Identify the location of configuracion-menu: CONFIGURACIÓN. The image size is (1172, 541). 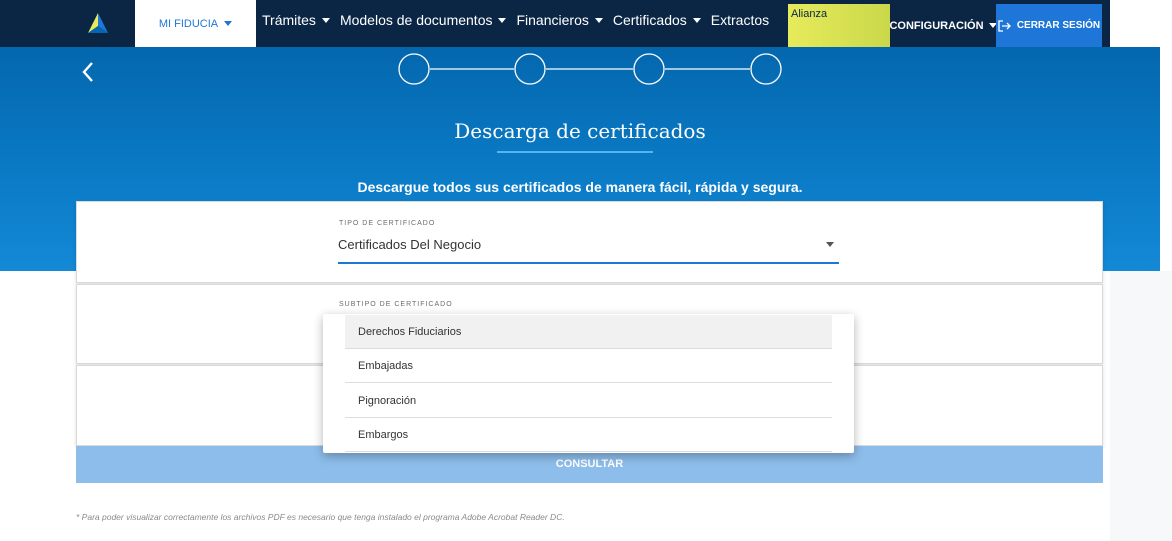
(943, 25).